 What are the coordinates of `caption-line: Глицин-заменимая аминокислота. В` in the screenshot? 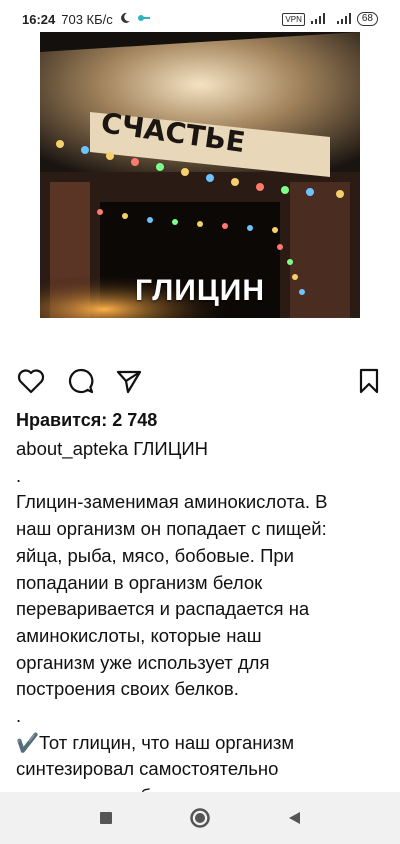 It's located at (172, 502).